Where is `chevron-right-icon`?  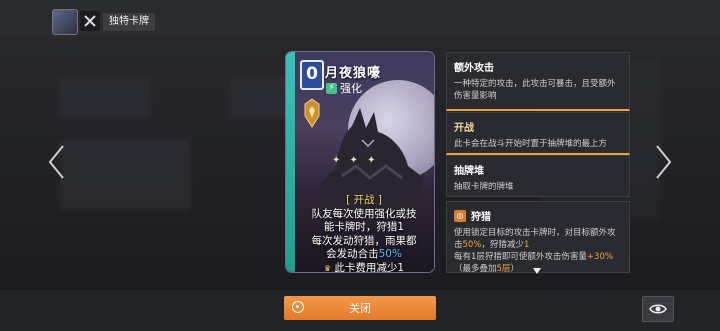 chevron-right-icon is located at coordinates (664, 162).